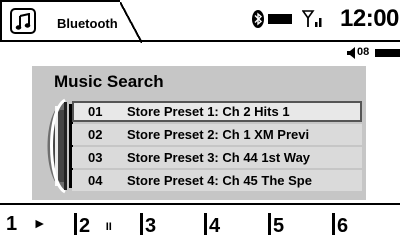 Image resolution: width=400 pixels, height=247 pixels. I want to click on preset-button-4: 4, so click(212, 227).